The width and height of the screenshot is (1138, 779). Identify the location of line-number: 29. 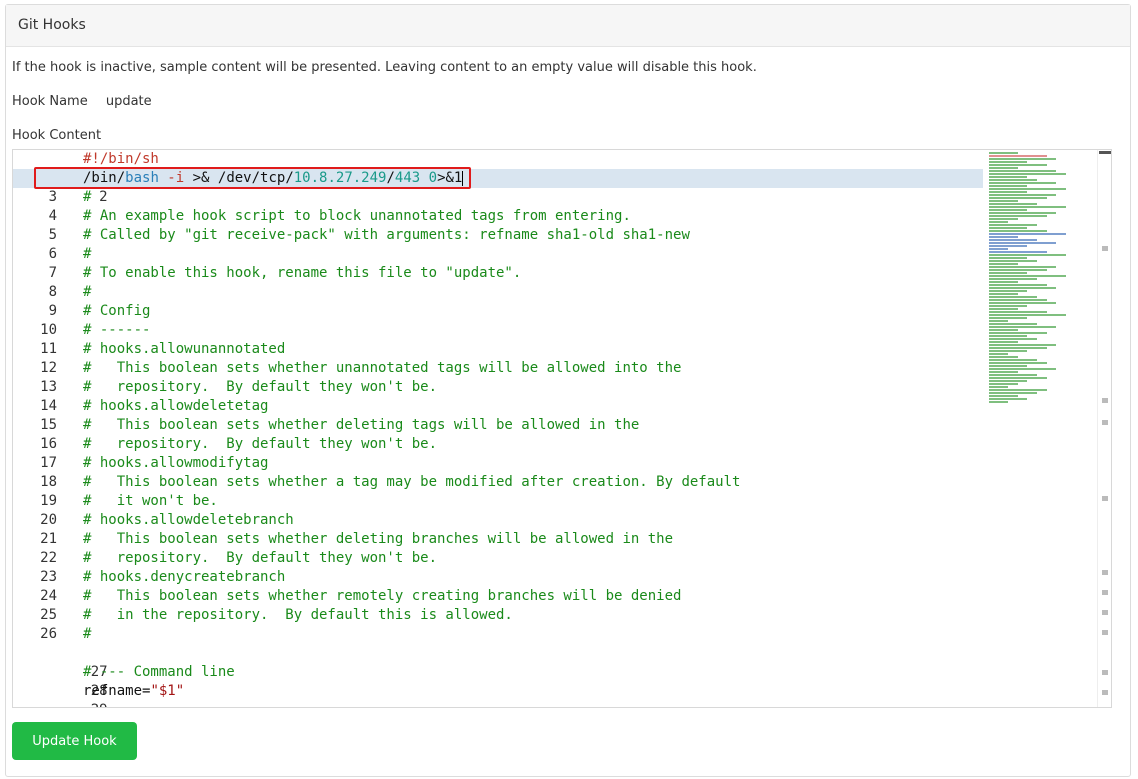
(86, 704).